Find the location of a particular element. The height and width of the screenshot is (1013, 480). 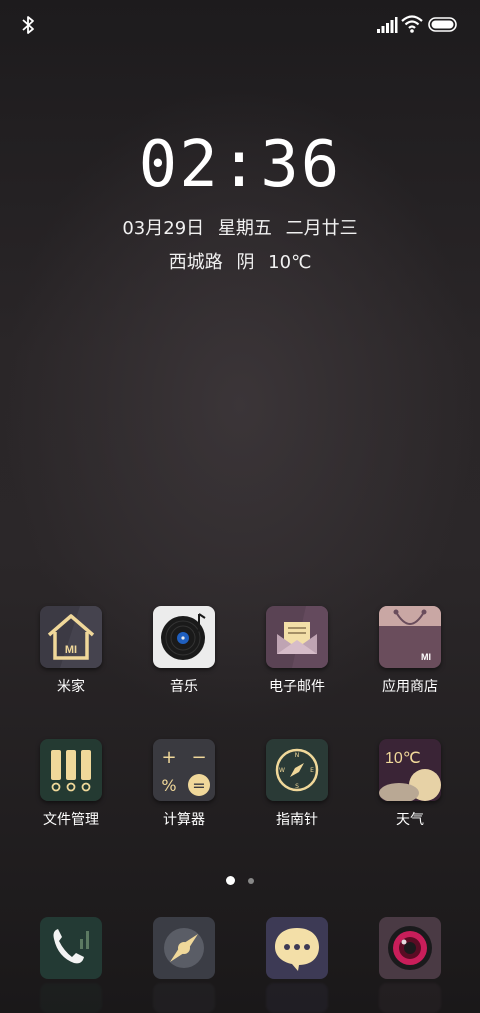

clock-date-line: 03月29日 星期五 二月廿三 is located at coordinates (240, 227).